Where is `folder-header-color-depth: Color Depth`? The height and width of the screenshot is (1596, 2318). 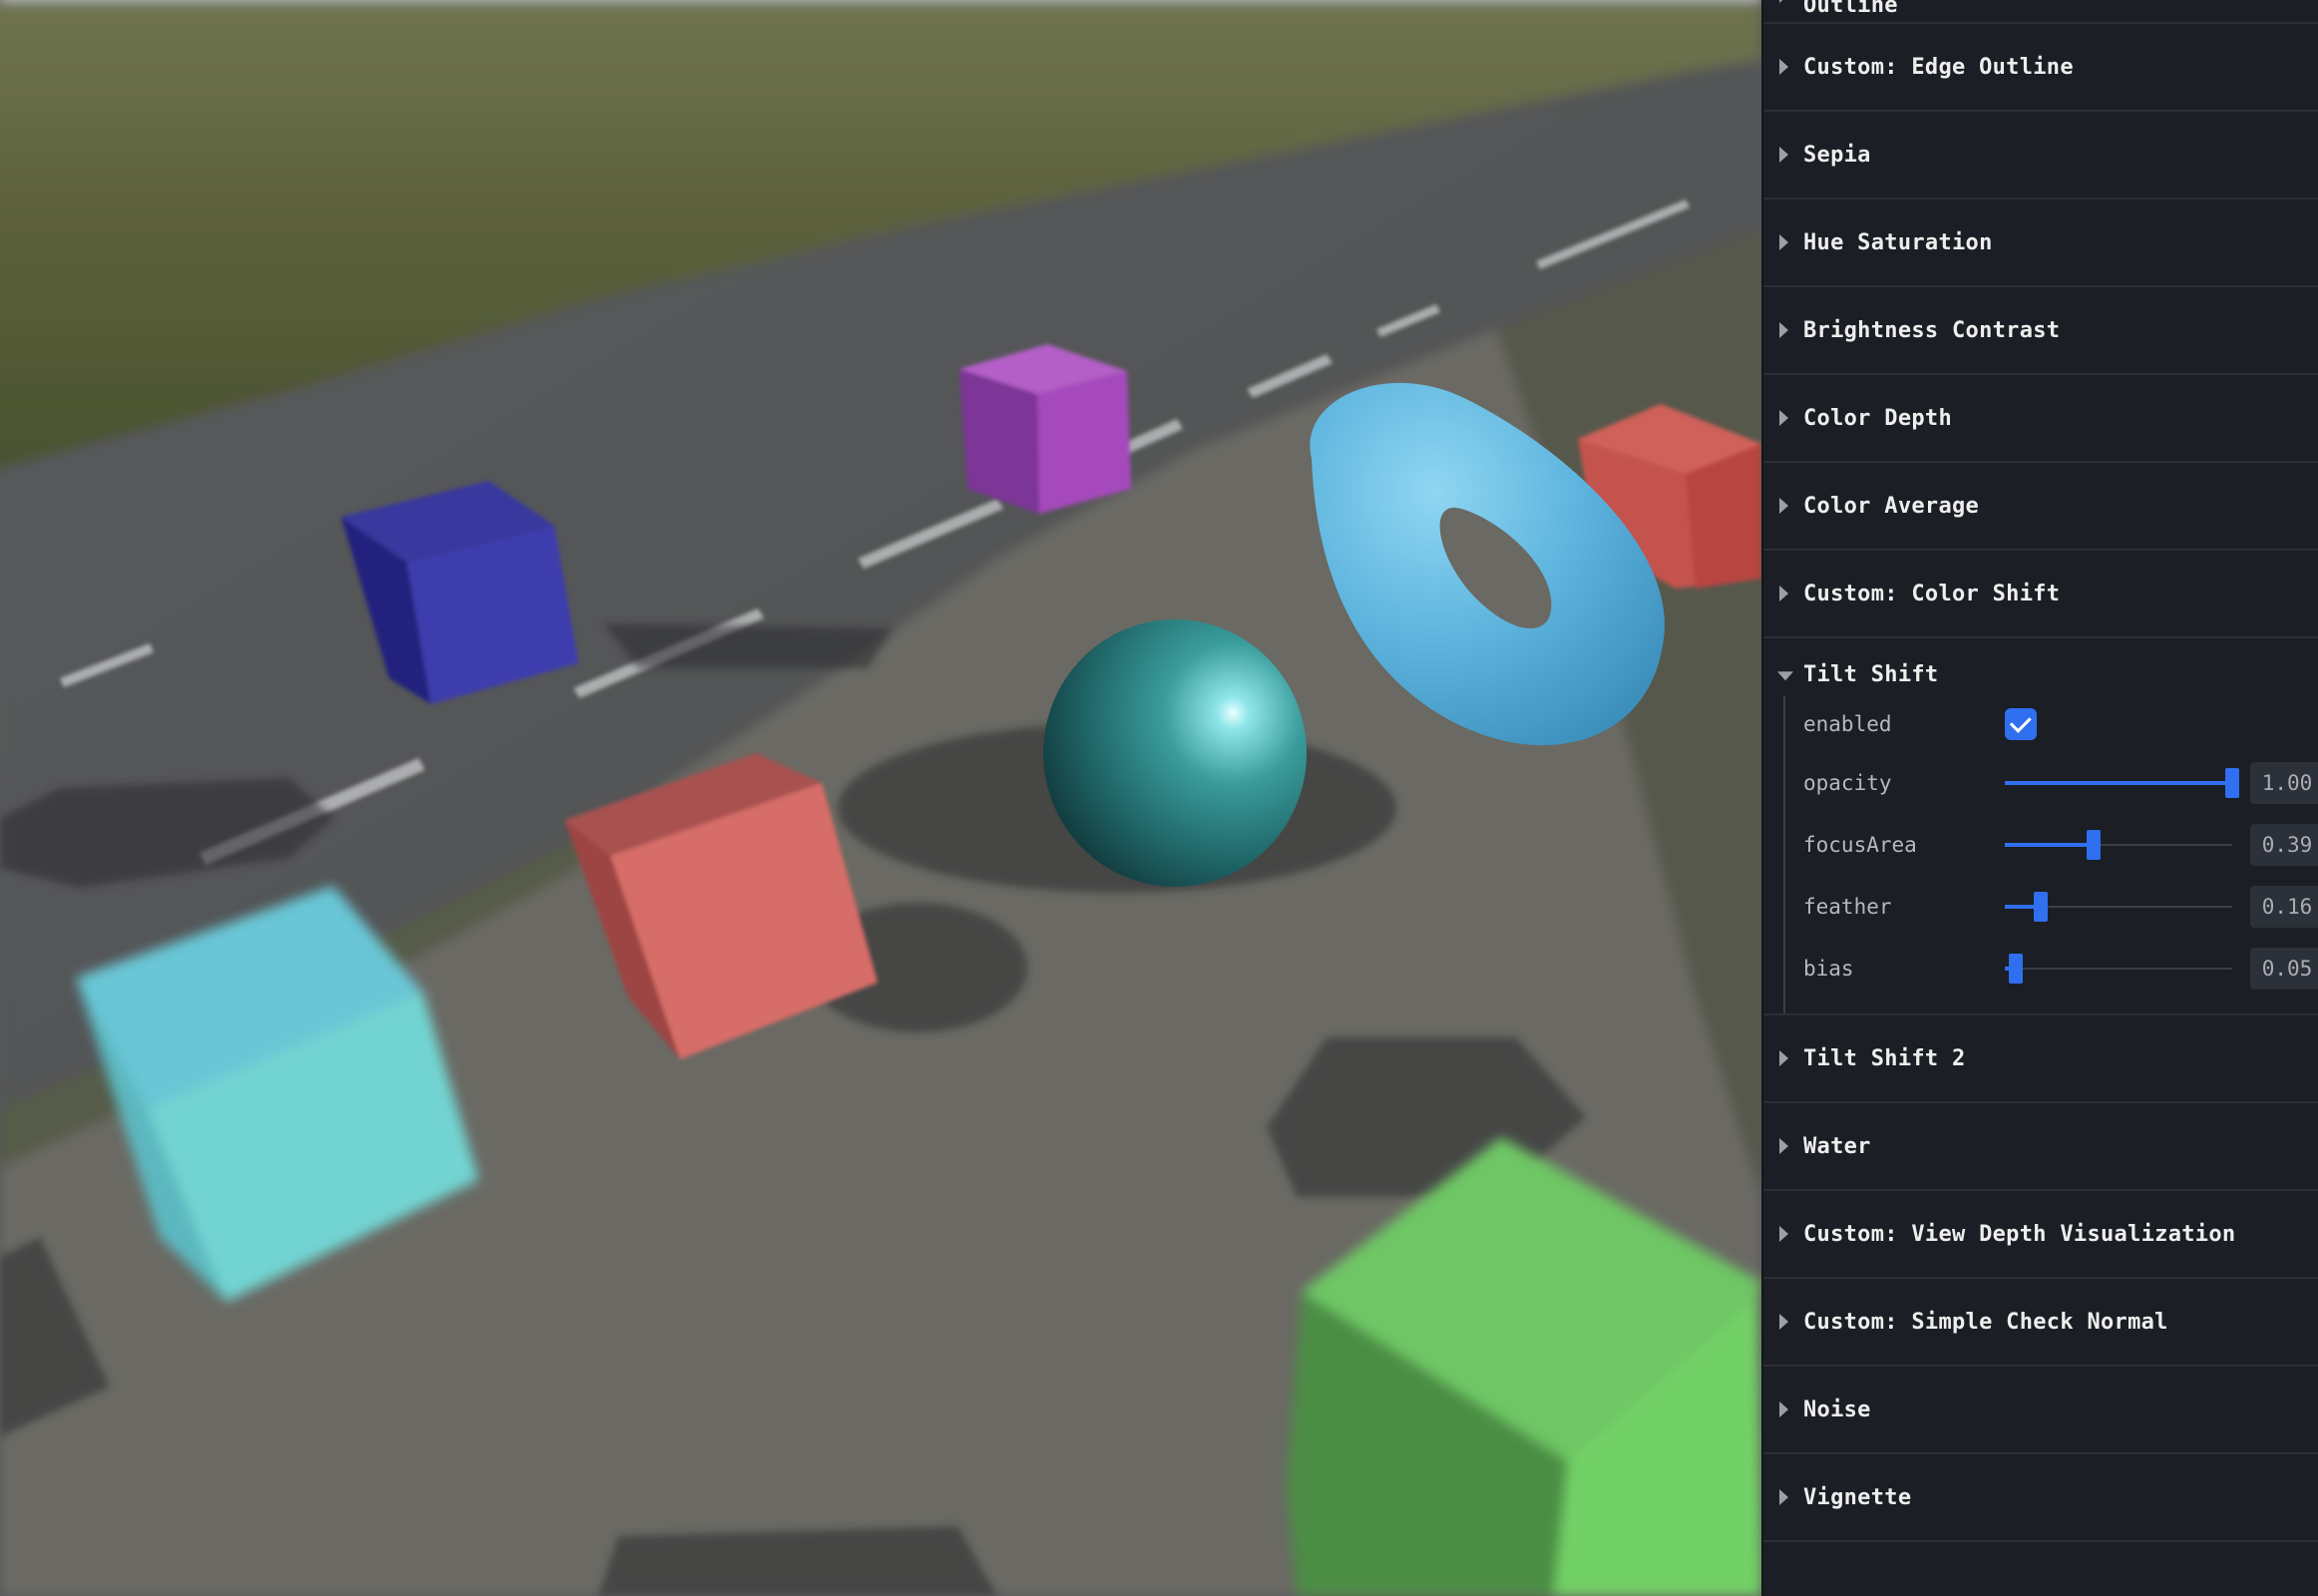
folder-header-color-depth: Color Depth is located at coordinates (2040, 418).